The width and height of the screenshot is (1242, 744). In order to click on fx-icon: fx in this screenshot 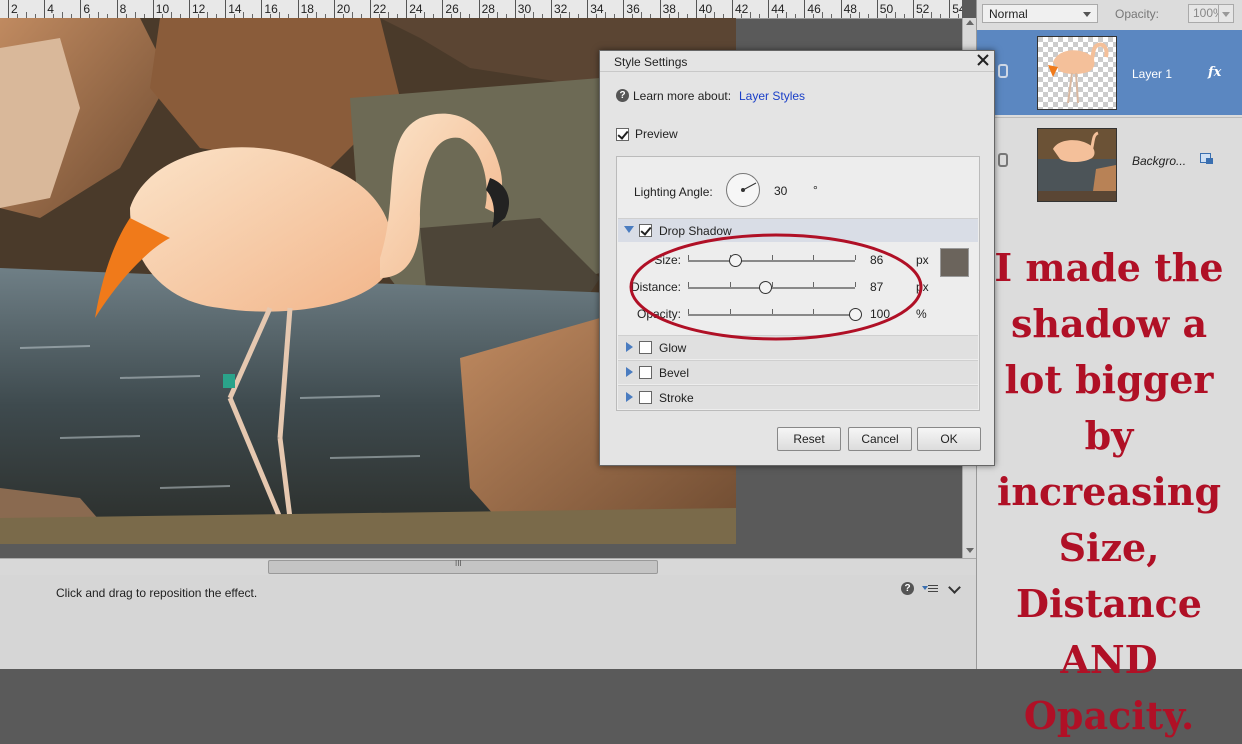, I will do `click(1214, 72)`.